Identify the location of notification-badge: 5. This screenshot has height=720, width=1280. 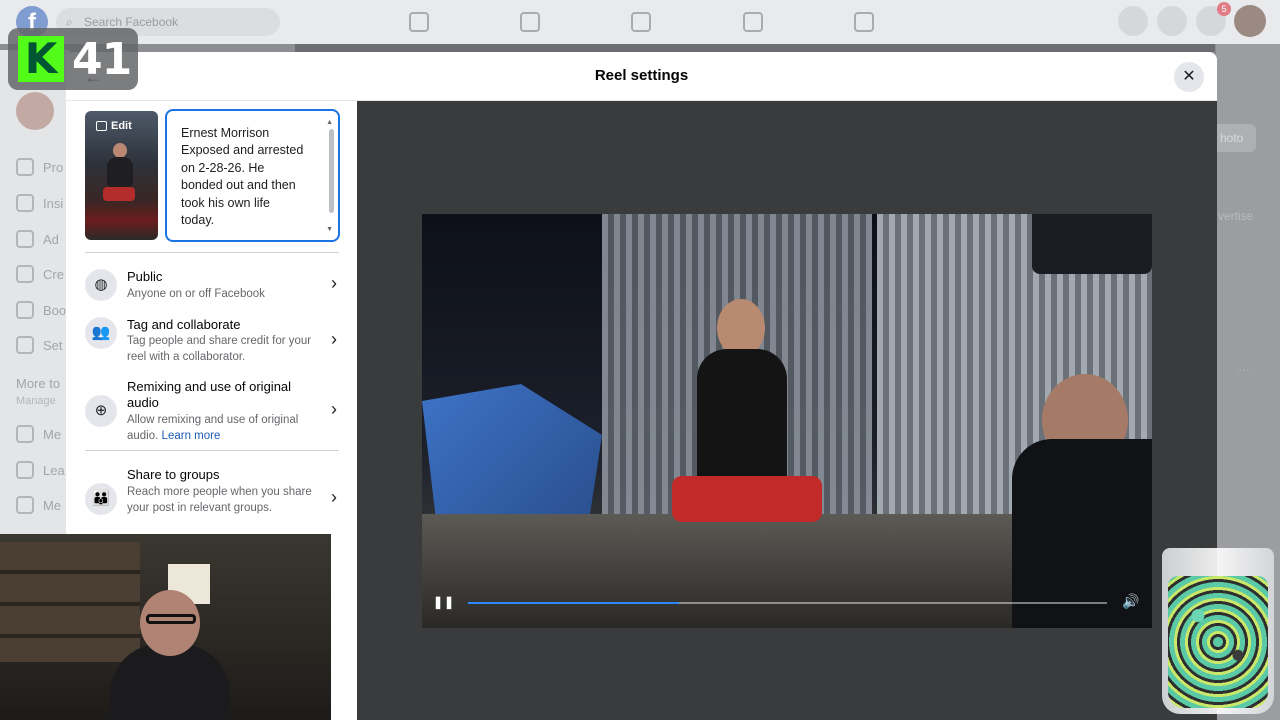
(1224, 9).